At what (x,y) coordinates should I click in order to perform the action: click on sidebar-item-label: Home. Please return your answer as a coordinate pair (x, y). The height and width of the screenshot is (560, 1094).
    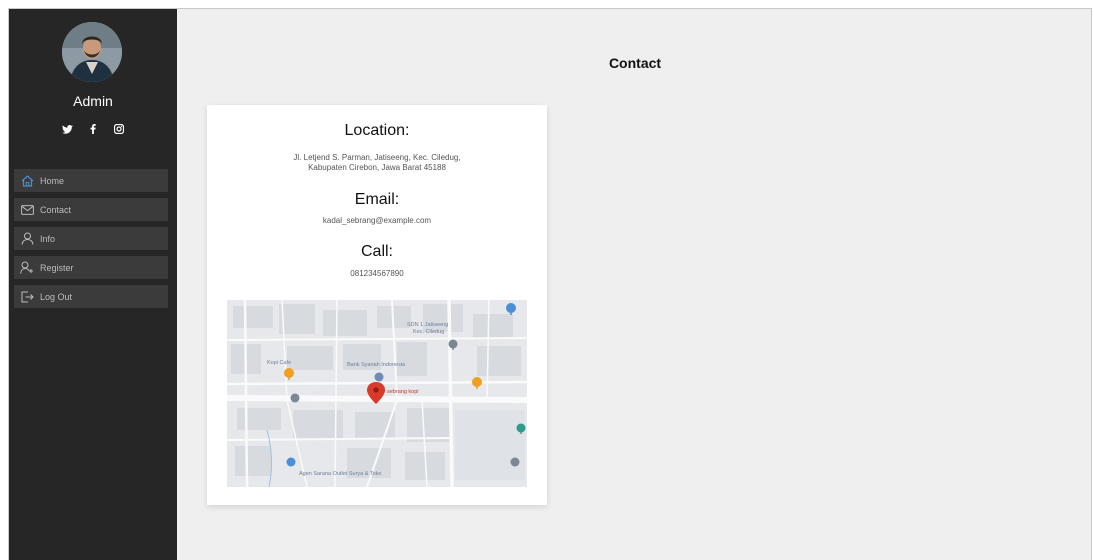
    Looking at the image, I should click on (52, 180).